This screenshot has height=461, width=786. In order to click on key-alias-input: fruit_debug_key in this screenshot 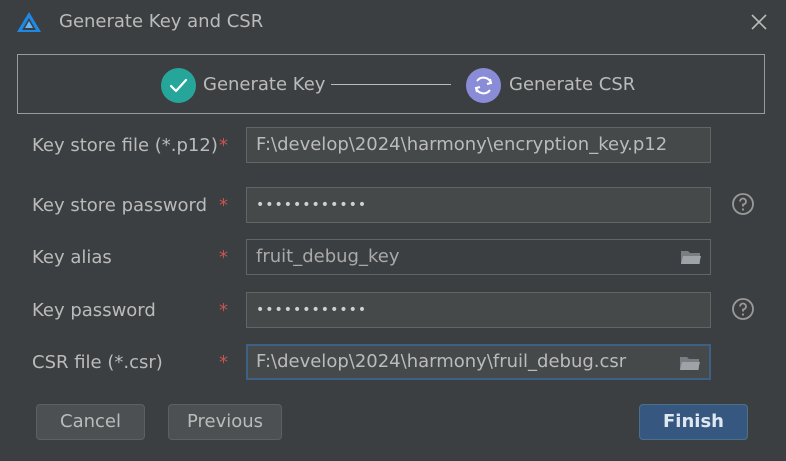, I will do `click(478, 257)`.